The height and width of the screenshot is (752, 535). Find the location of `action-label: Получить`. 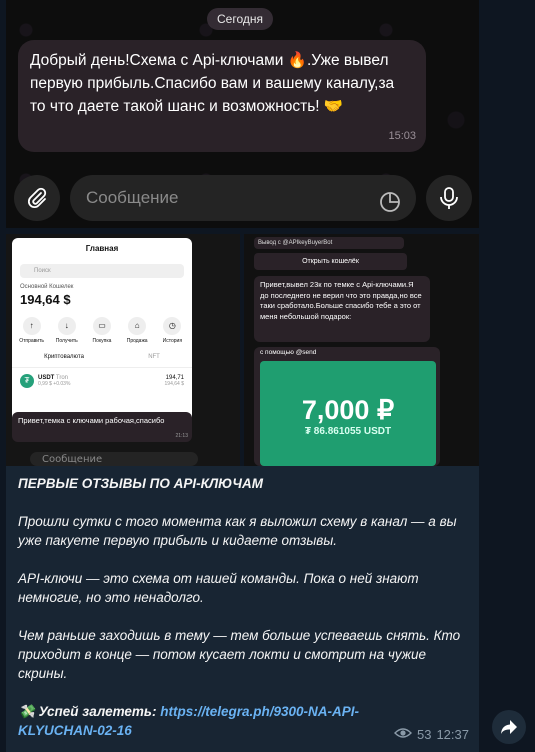

action-label: Получить is located at coordinates (66, 341).